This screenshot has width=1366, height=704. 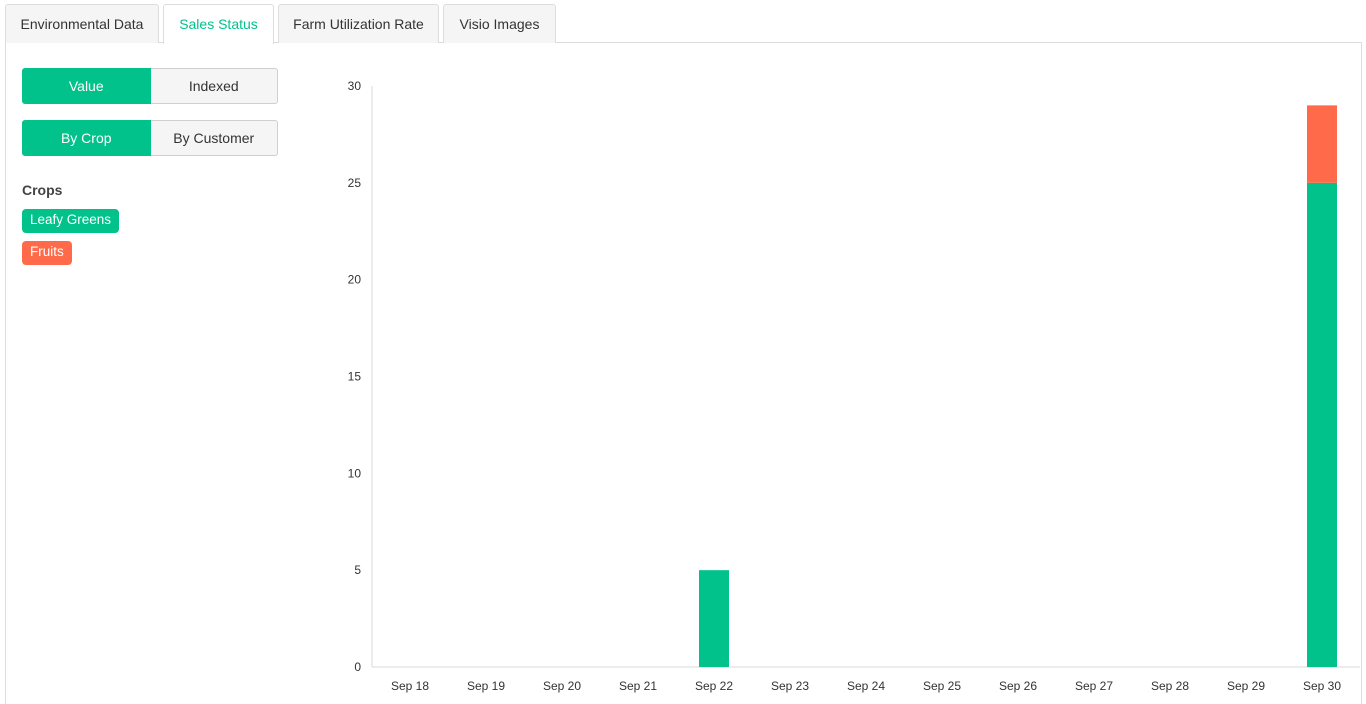 I want to click on legend-chip-fruits: Fruits, so click(x=47, y=253).